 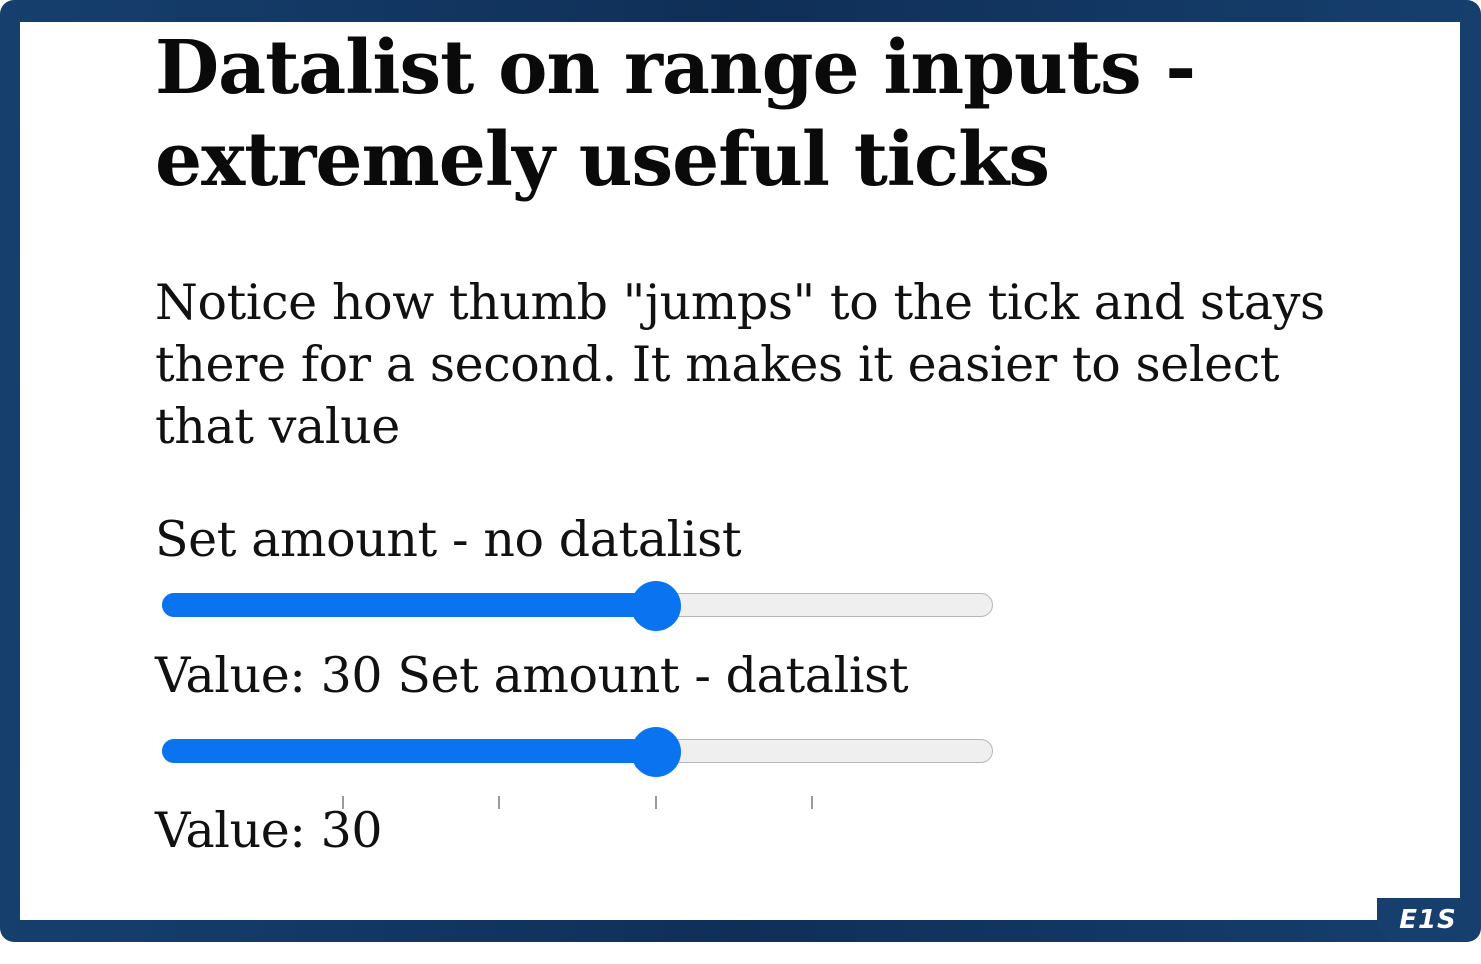 I want to click on value-and-label-line: Value: 30 Set amount - datalist, so click(x=532, y=676).